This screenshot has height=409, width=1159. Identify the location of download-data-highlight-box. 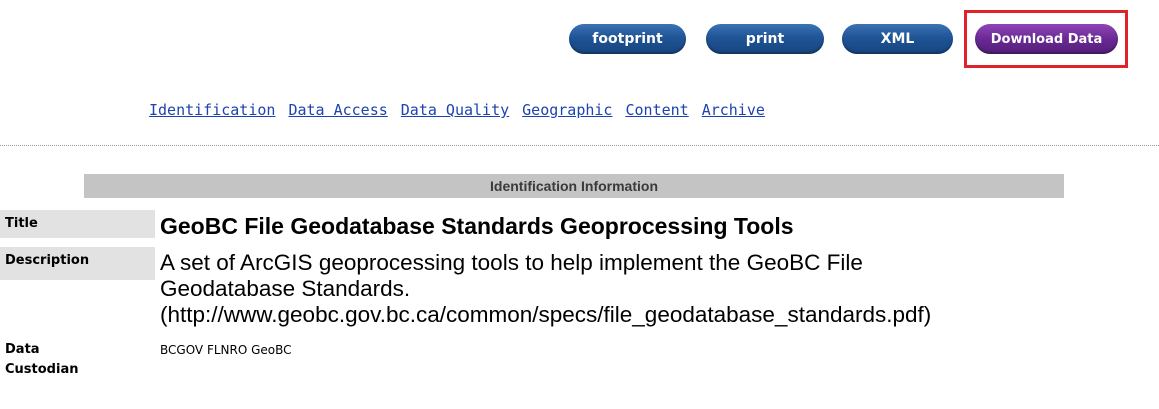
(1046, 39).